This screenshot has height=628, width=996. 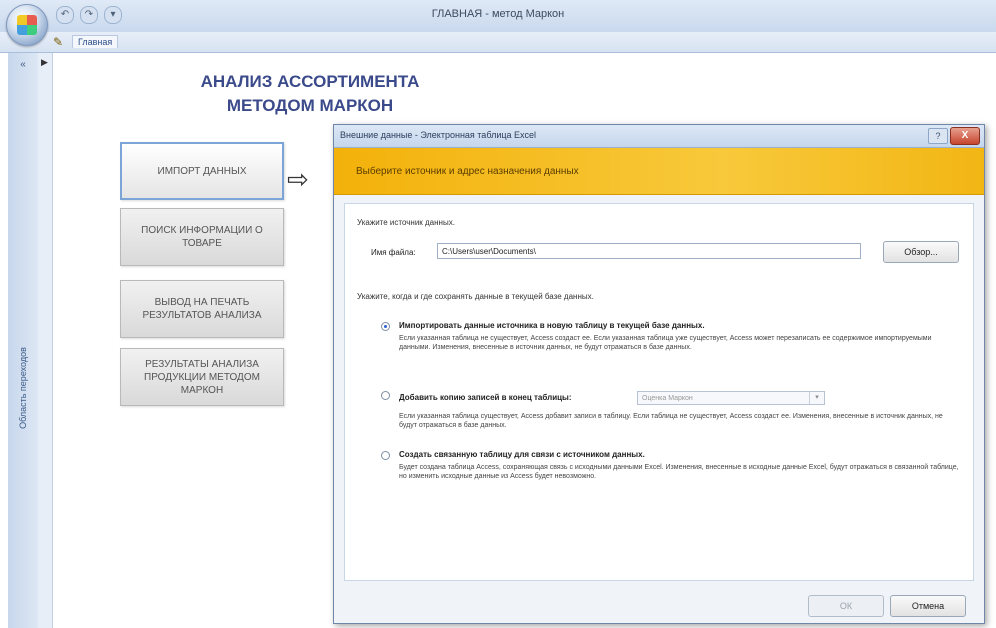 I want to click on office-button, so click(x=27, y=25).